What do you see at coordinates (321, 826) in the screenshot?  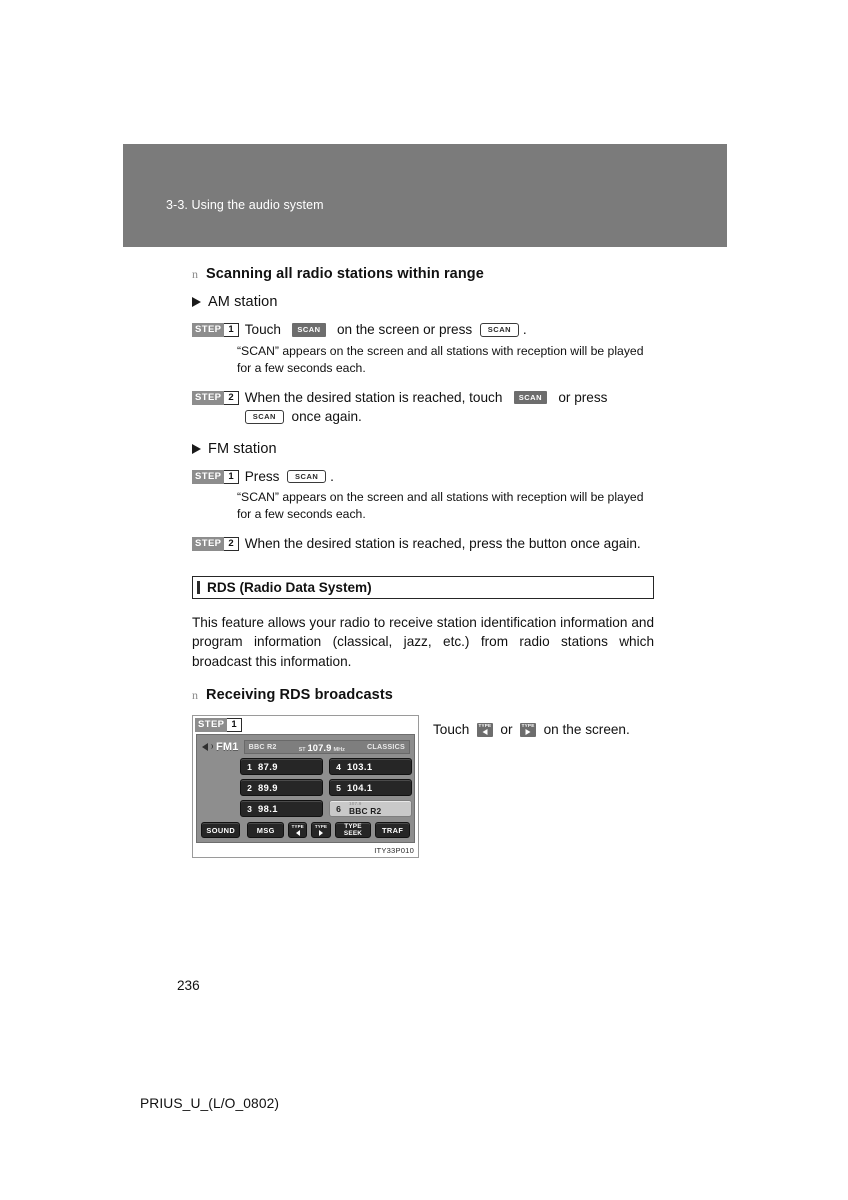 I see `type-next-label: TYPE` at bounding box center [321, 826].